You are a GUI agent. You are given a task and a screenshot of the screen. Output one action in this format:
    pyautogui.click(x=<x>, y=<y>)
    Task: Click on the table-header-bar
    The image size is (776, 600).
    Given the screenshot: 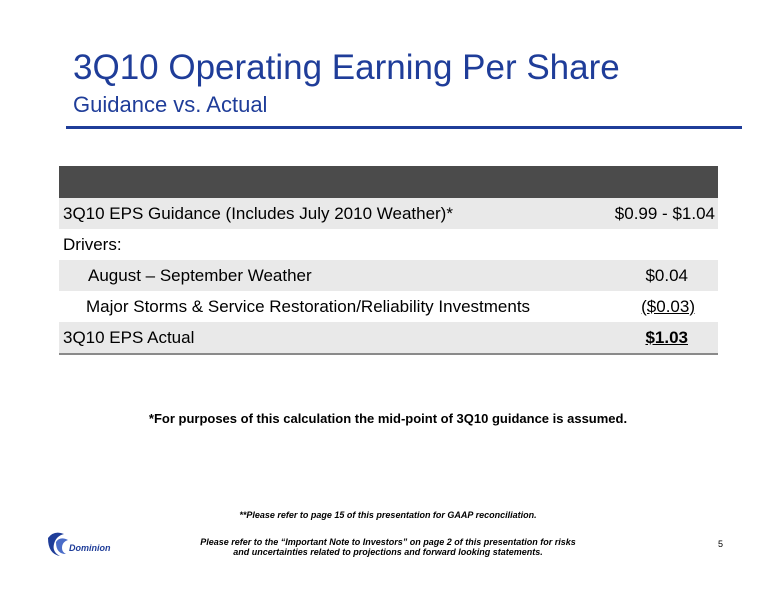 What is the action you would take?
    pyautogui.click(x=388, y=182)
    